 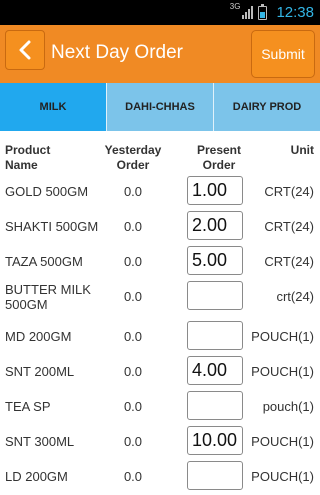 What do you see at coordinates (160, 407) in the screenshot?
I see `table-row: TEA SP 0.0 pouch(1)` at bounding box center [160, 407].